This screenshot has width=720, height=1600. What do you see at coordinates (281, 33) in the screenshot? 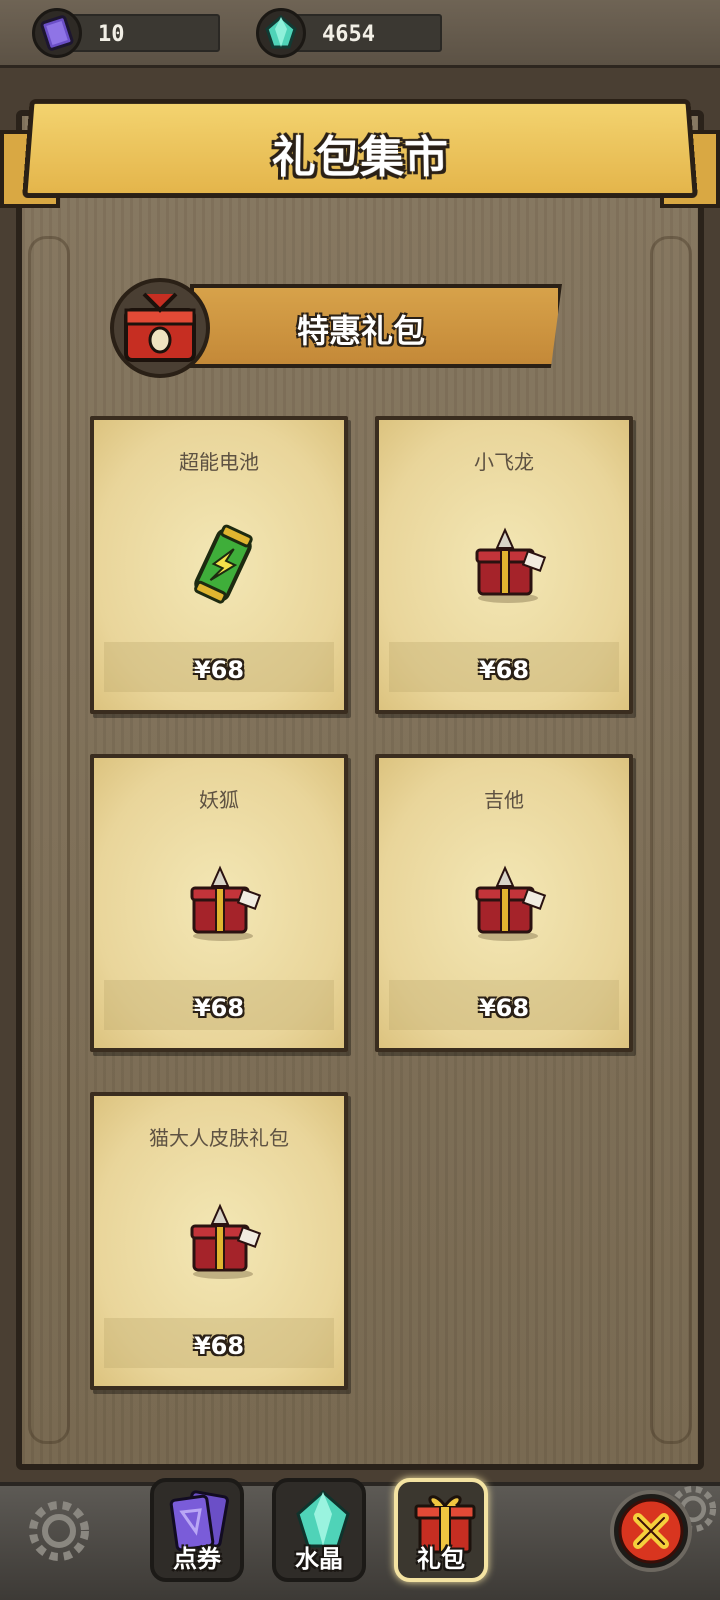
I see `crystal-currency-icon` at bounding box center [281, 33].